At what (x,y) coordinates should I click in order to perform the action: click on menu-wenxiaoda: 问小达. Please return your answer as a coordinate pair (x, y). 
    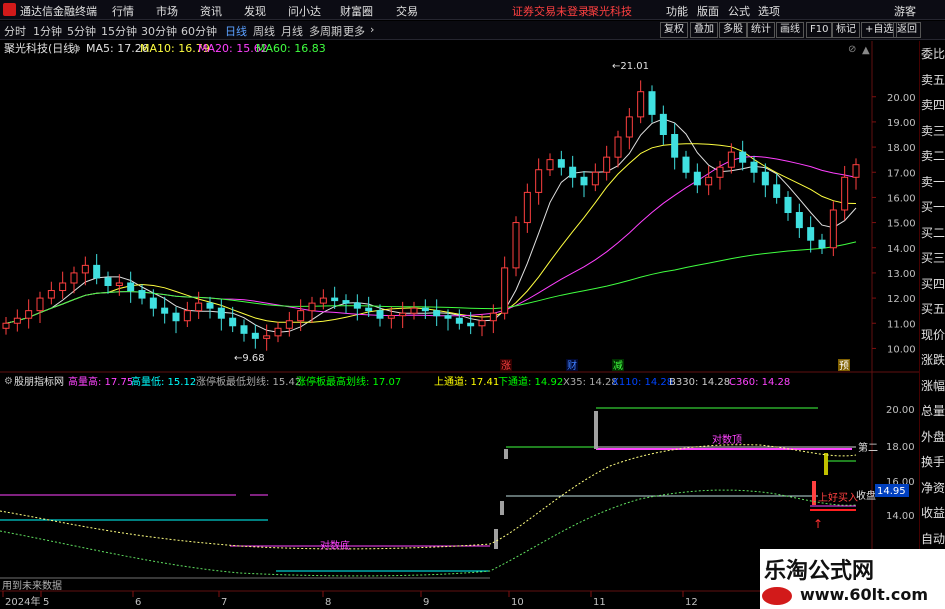
    Looking at the image, I should click on (304, 11).